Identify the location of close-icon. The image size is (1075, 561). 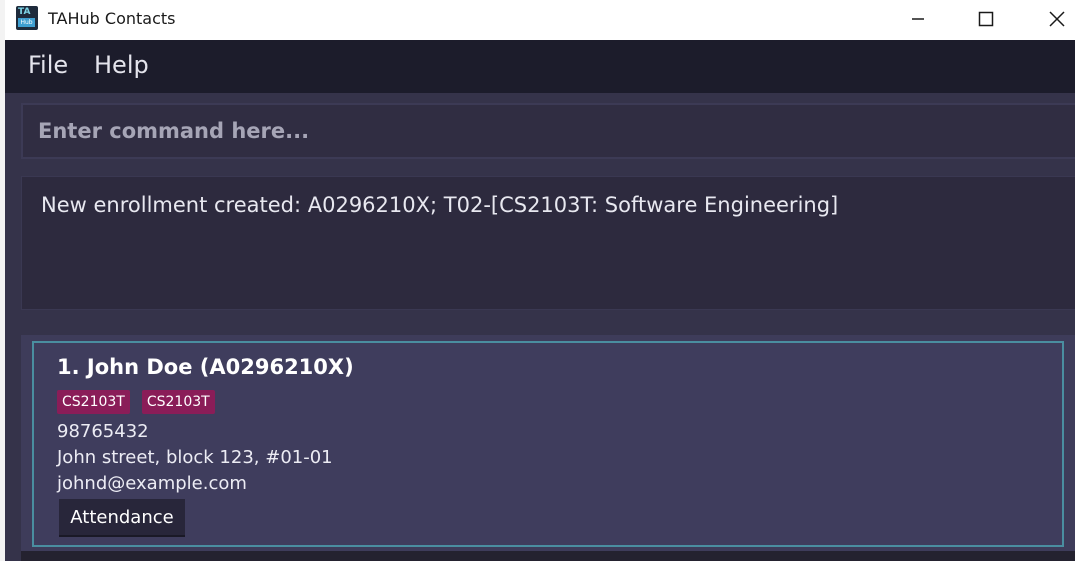
(1057, 19).